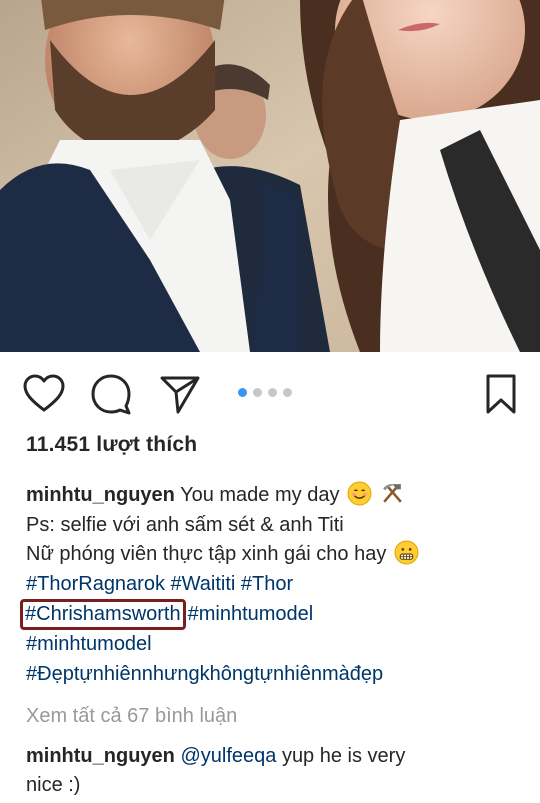 The image size is (540, 803). I want to click on hashtag-deptunhien: #Đẹptựnhiênnhưngkhôngtựnhiênmàđẹp, so click(204, 674).